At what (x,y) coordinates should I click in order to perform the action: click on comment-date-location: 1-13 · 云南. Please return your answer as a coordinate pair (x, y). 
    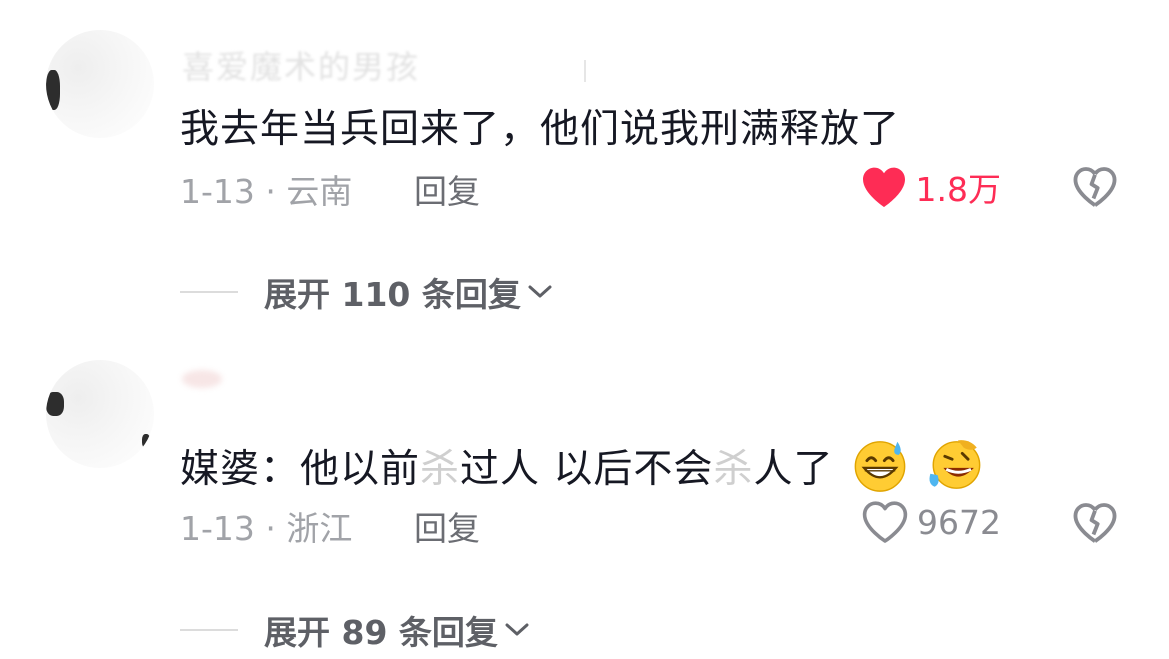
    Looking at the image, I should click on (266, 191).